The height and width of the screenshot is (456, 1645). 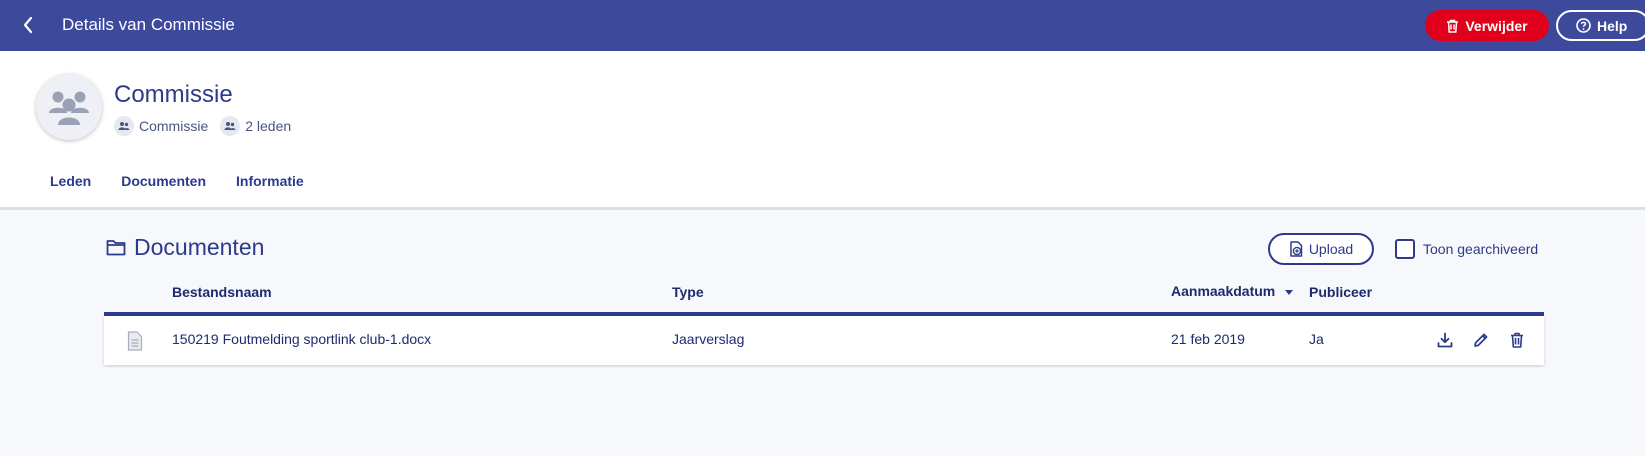 I want to click on entity-meta: Commissie 2 leden, so click(x=202, y=126).